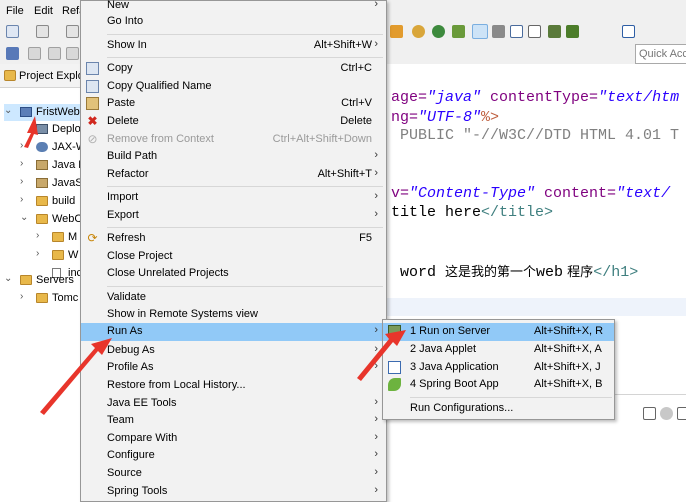 The image size is (686, 502). Describe the element at coordinates (233, 297) in the screenshot. I see `menu-item-validate: Validate` at that location.